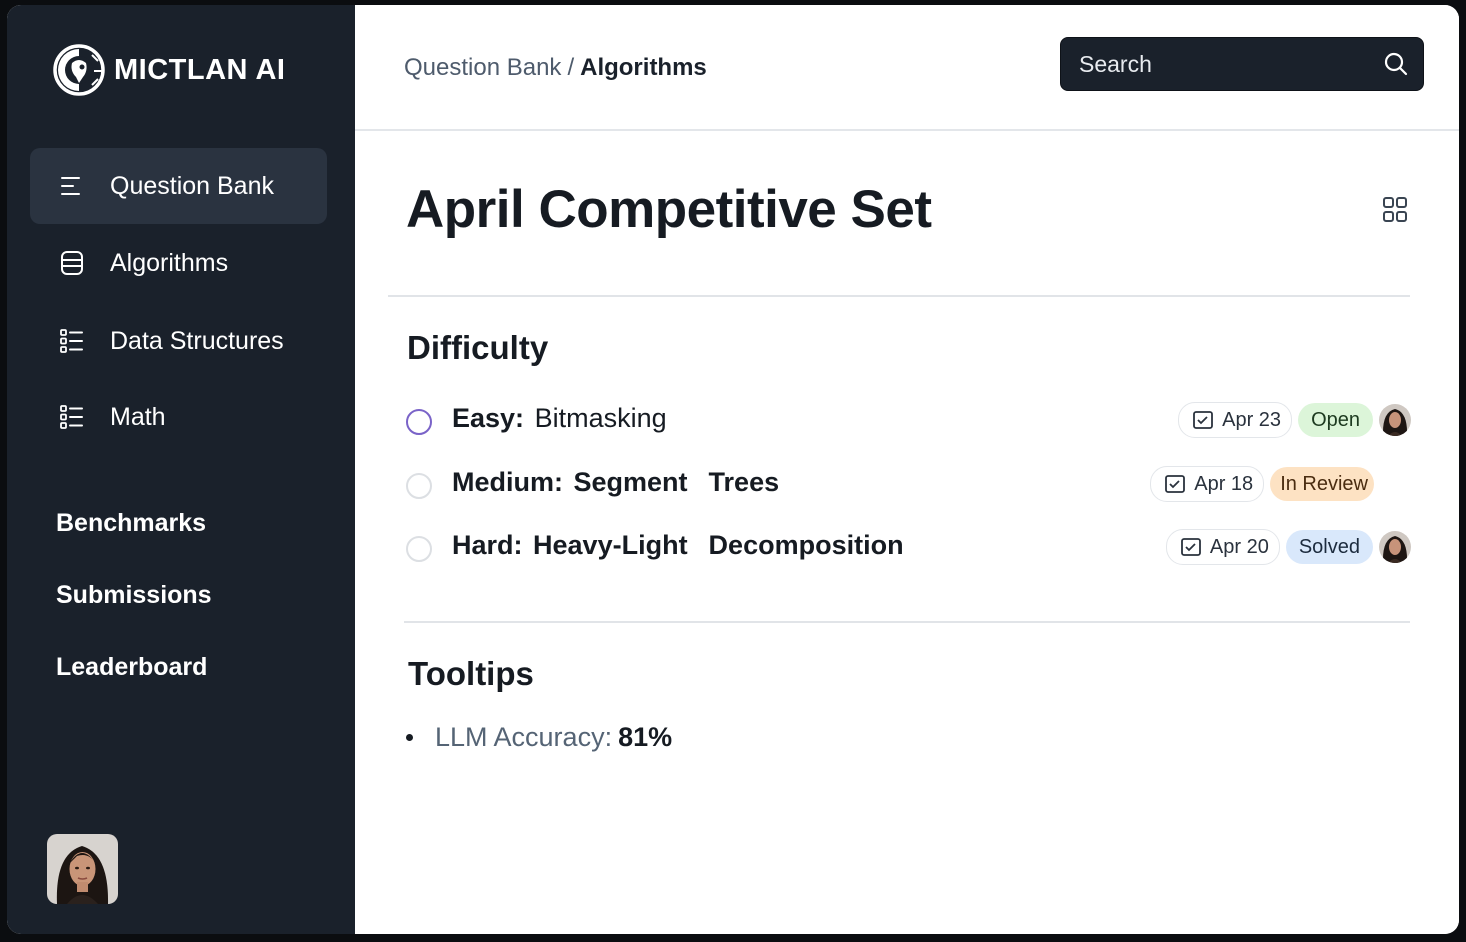 The width and height of the screenshot is (1466, 942). Describe the element at coordinates (524, 737) in the screenshot. I see `tooltip-key: LLM Accuracy:` at that location.